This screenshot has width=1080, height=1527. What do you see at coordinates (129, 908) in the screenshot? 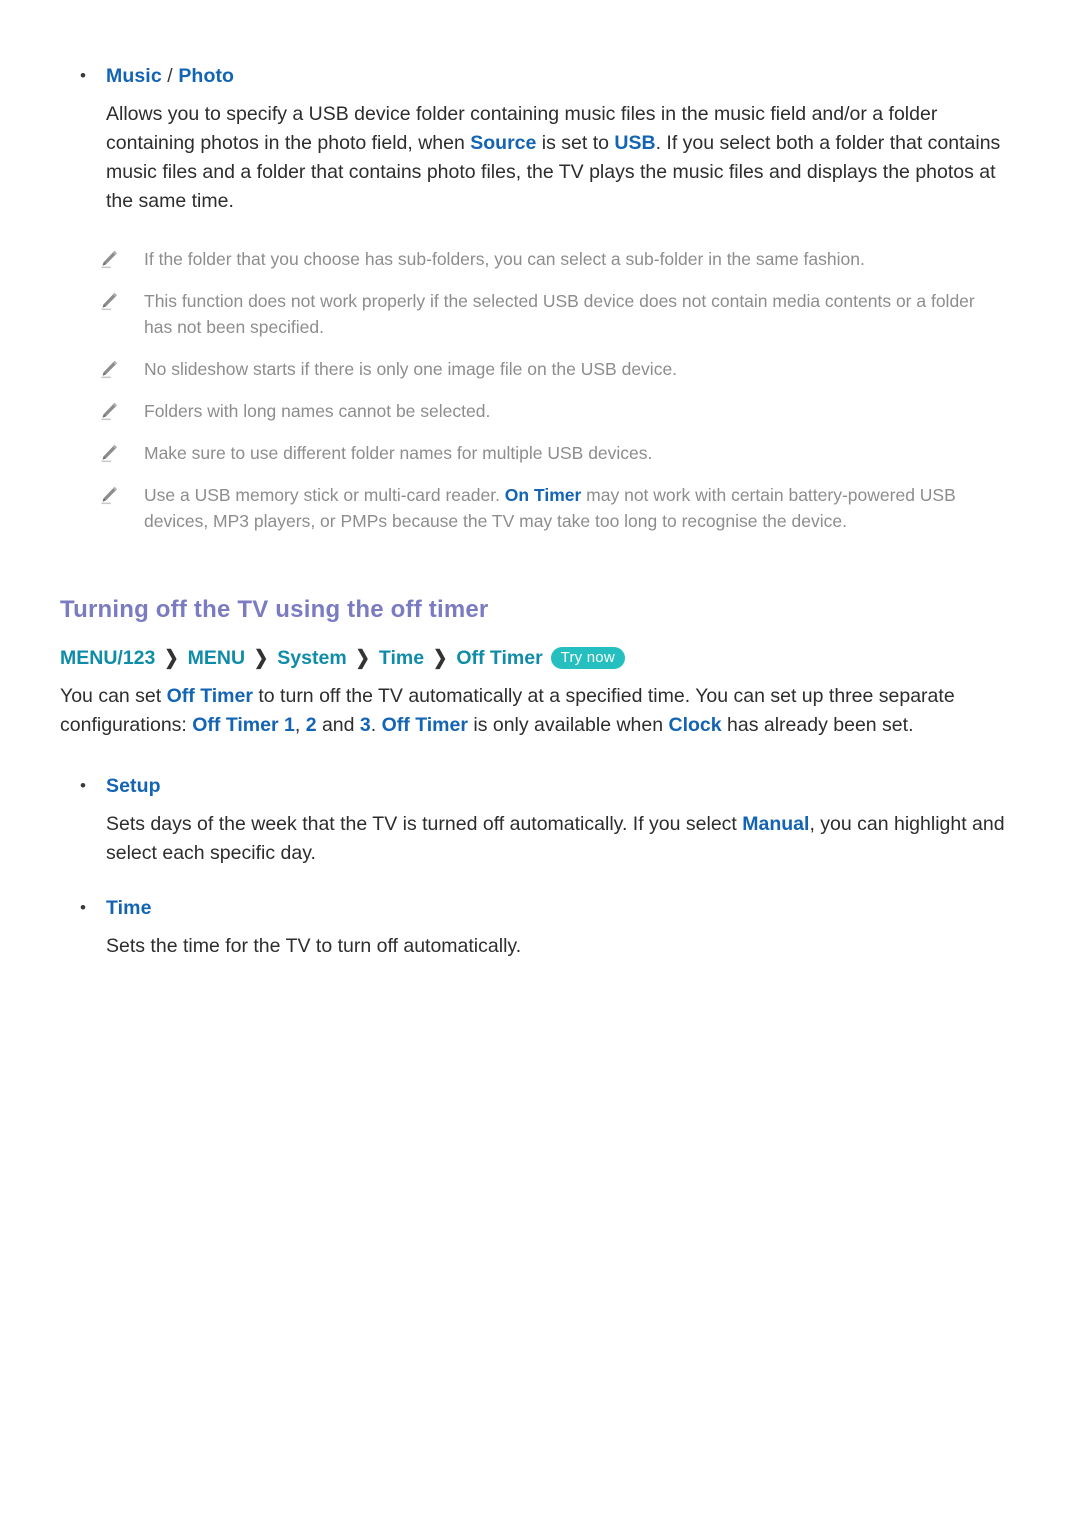
I see `bullet-label-time: Time` at bounding box center [129, 908].